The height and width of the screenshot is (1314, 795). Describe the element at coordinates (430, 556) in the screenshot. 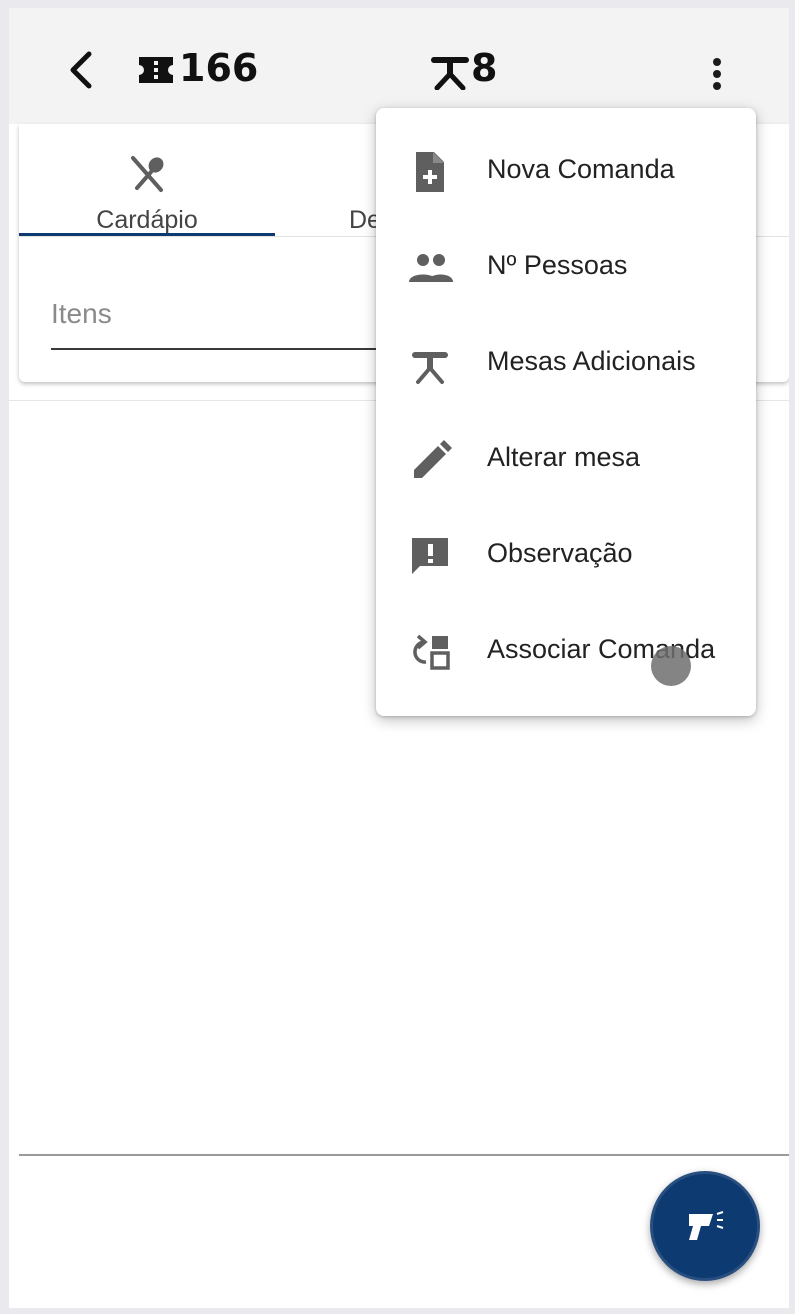

I see `feedback-icon` at that location.